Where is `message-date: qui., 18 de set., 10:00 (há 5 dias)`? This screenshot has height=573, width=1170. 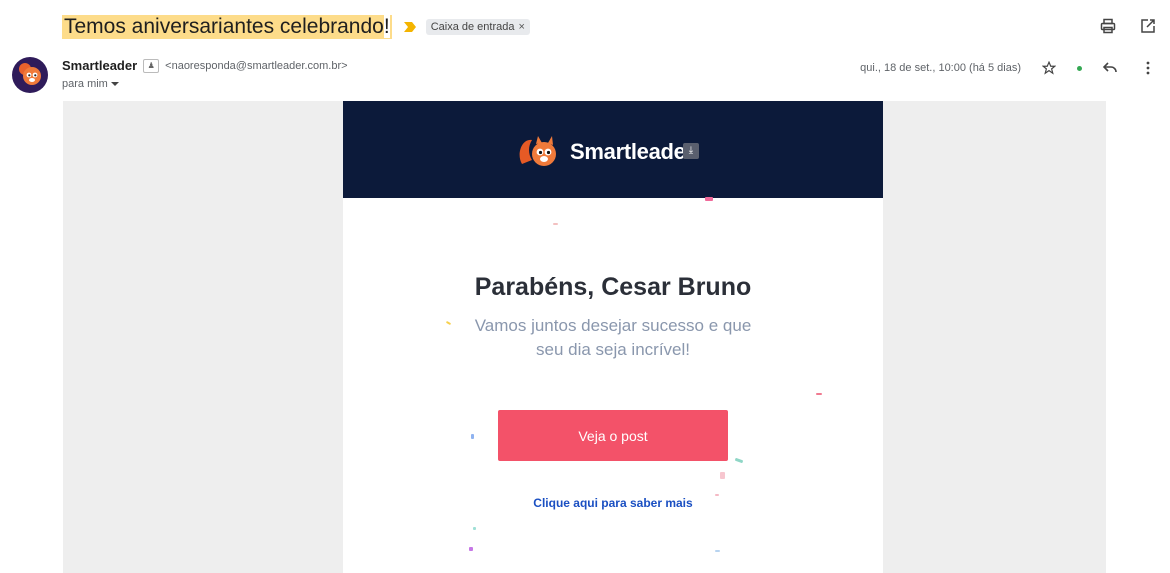
message-date: qui., 18 de set., 10:00 (há 5 dias) is located at coordinates (940, 68).